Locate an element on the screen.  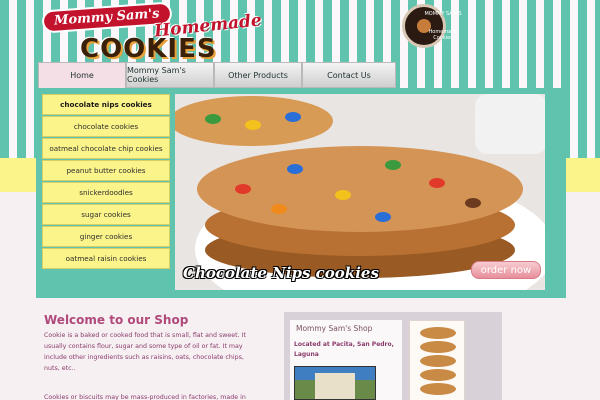
milk-glass is located at coordinates (510, 124).